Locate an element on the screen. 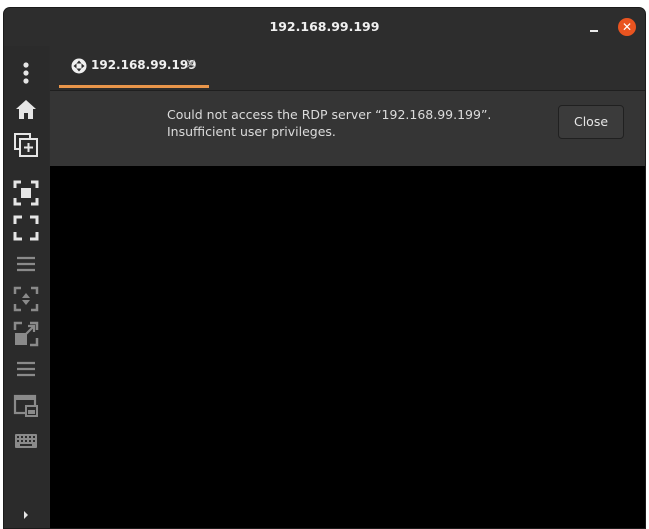 This screenshot has height=529, width=649. title-bar: 192.168.99.199 ✕ is located at coordinates (324, 27).